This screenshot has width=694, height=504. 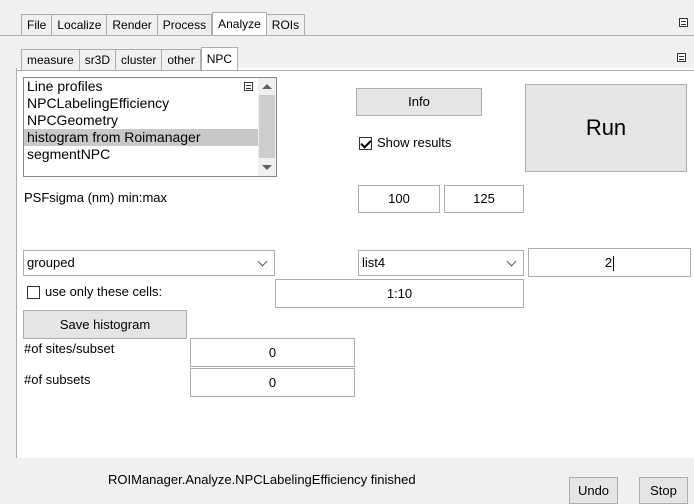 I want to click on show-results-checkbox, so click(x=365, y=143).